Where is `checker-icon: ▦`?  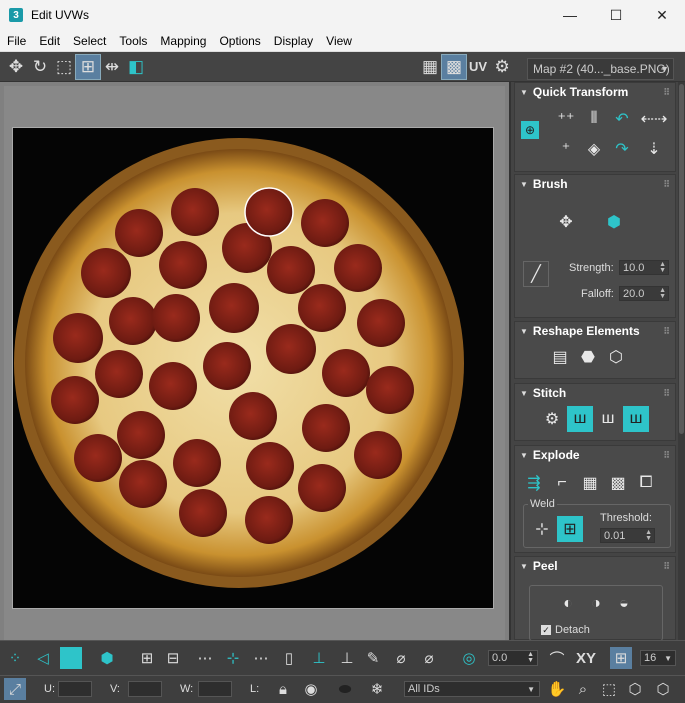 checker-icon: ▦ is located at coordinates (430, 67).